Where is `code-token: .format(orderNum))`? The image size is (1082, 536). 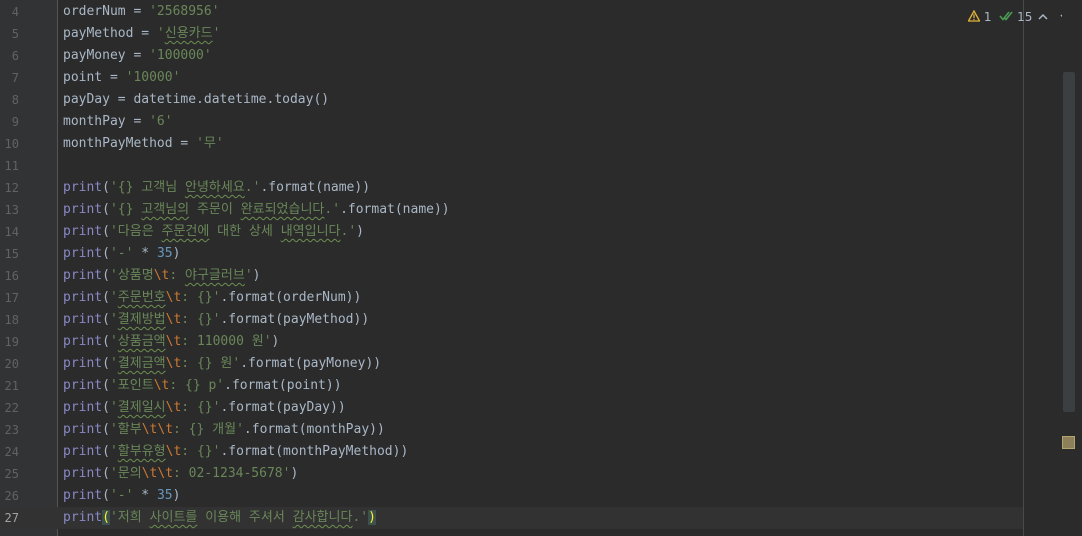
code-token: .format(orderNum)) is located at coordinates (291, 297).